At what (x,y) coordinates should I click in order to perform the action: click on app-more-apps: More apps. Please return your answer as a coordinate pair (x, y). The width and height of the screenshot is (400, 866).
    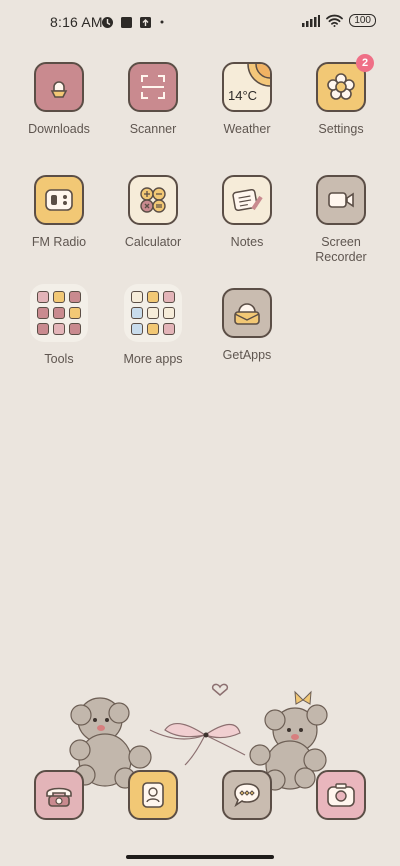
    Looking at the image, I should click on (153, 325).